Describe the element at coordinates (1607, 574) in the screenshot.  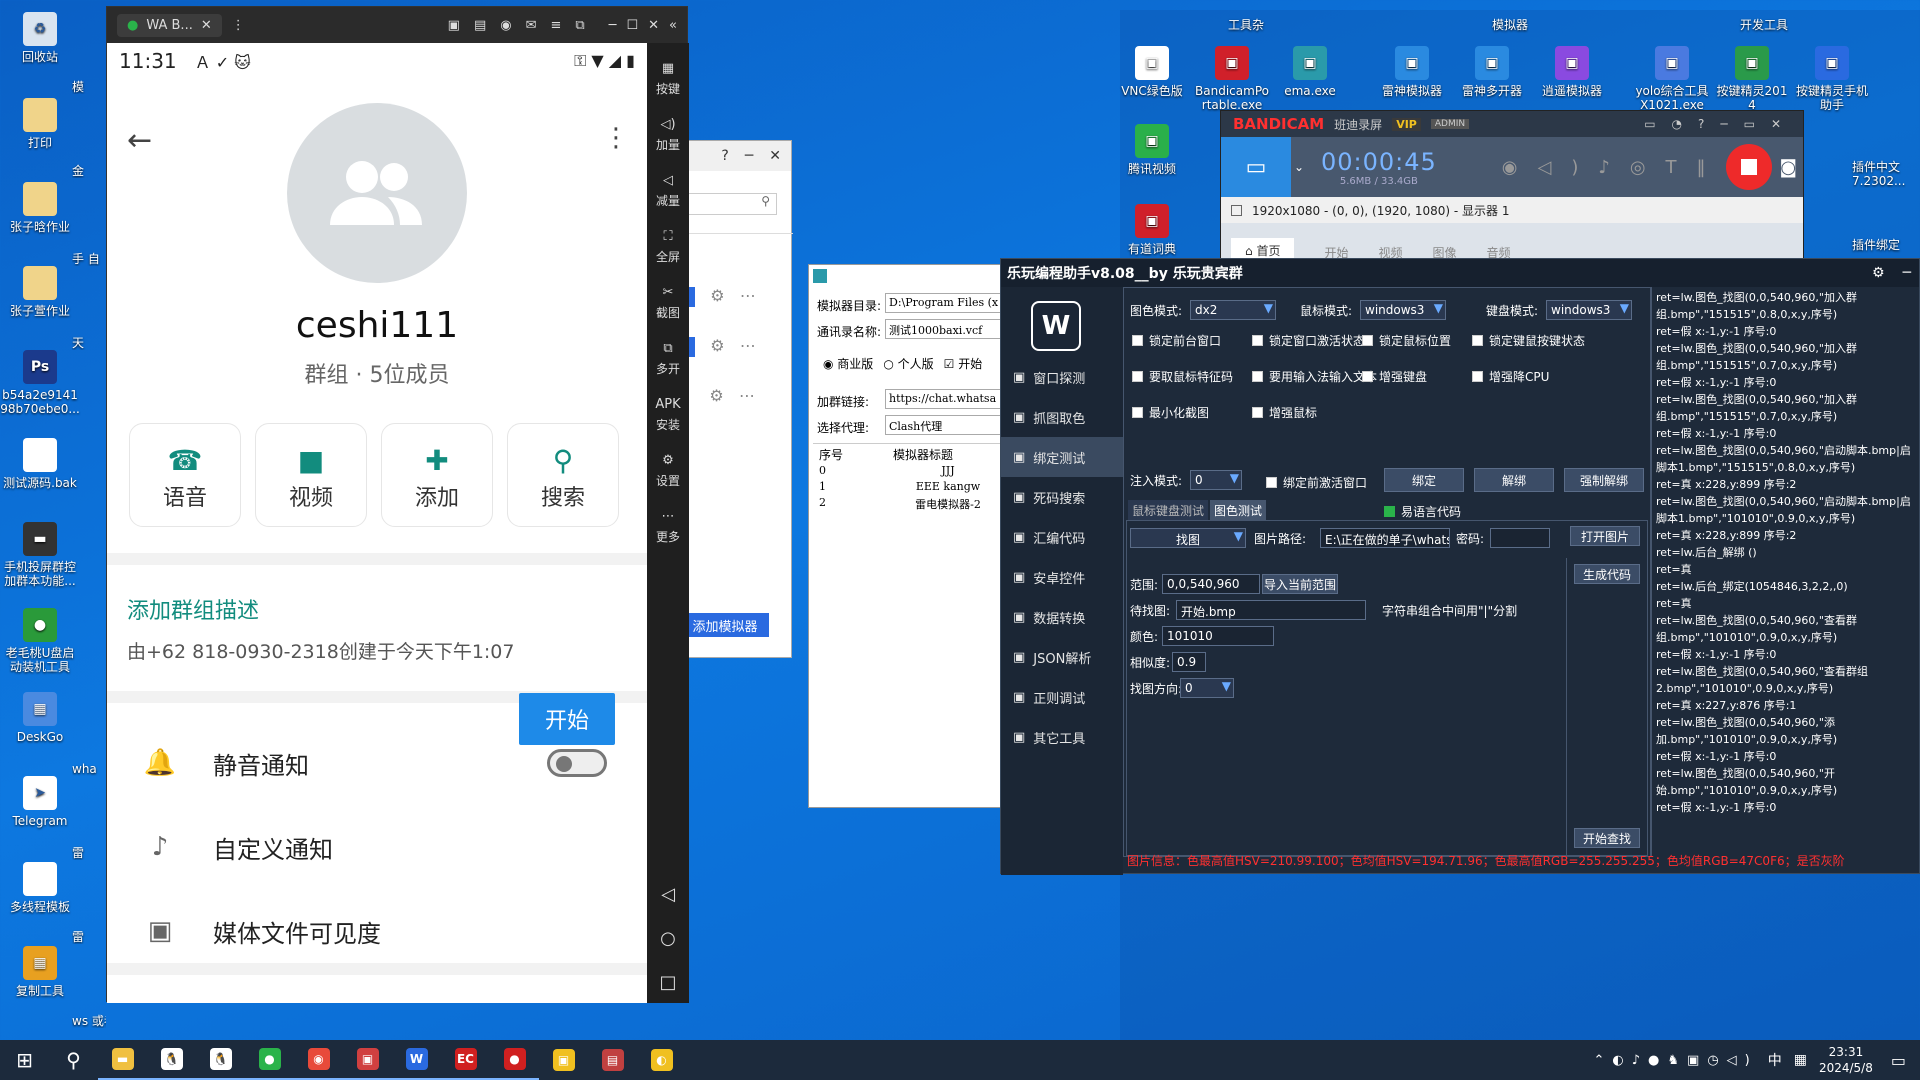
I see `generate-code-button: 生成代码` at that location.